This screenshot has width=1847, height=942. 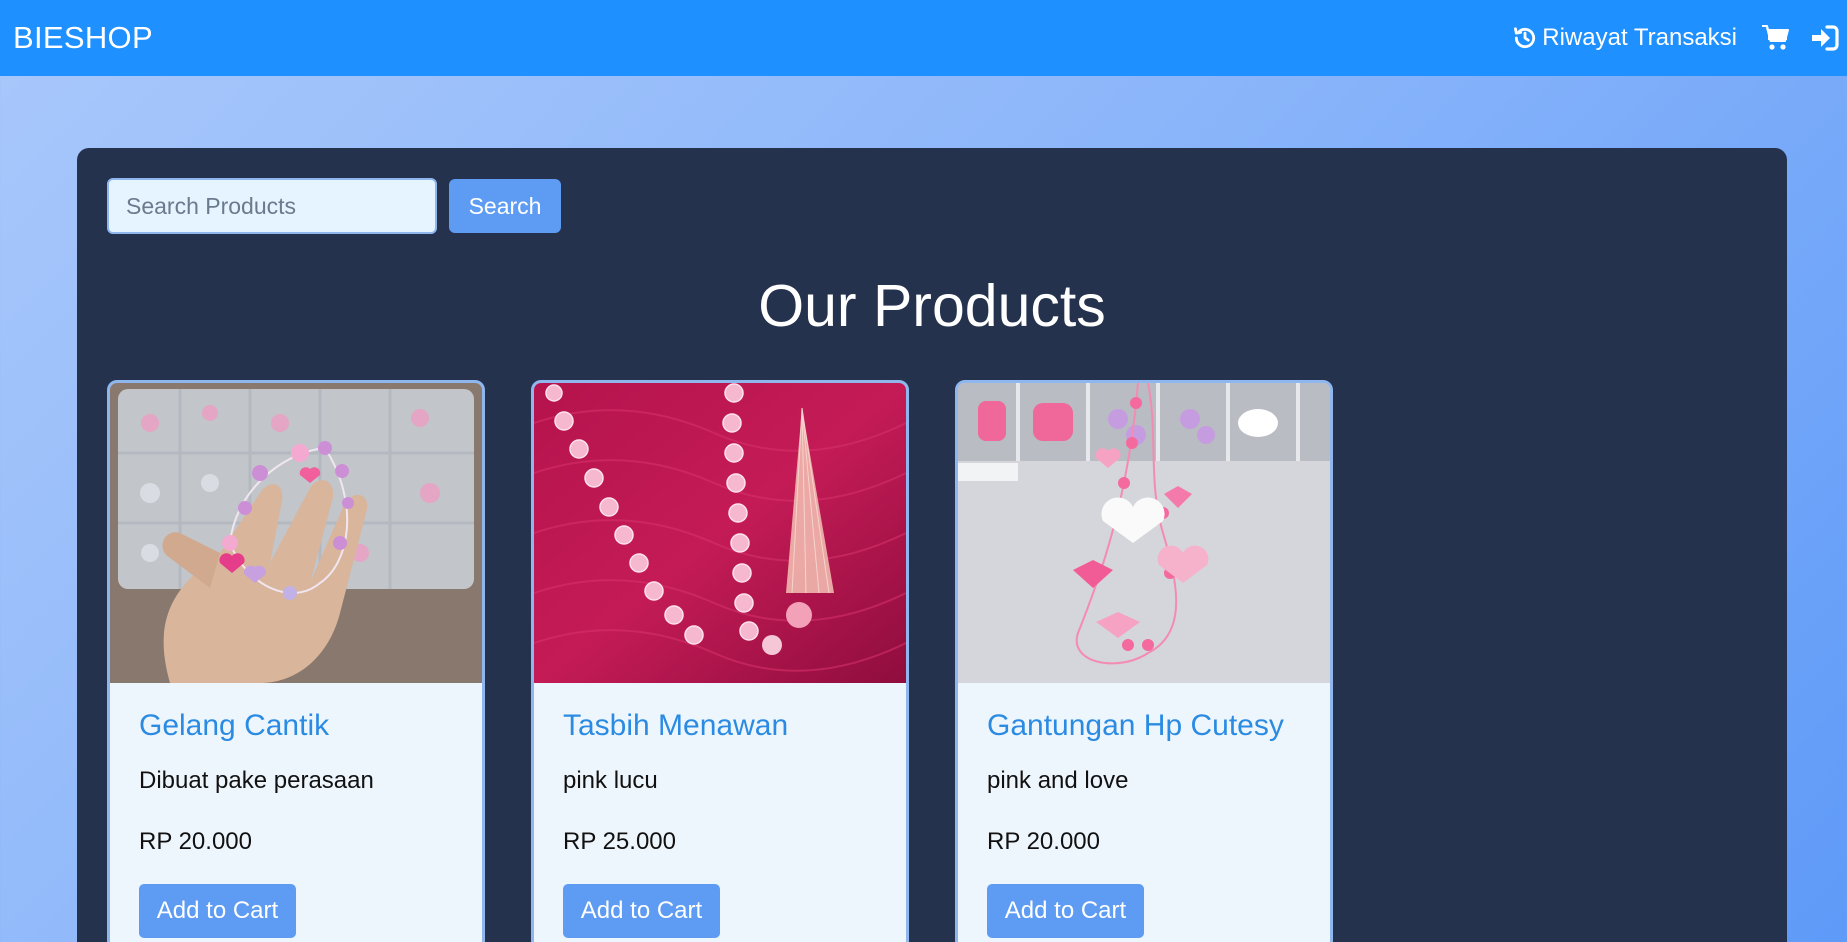 I want to click on product-price: RP 25.000, so click(x=619, y=841).